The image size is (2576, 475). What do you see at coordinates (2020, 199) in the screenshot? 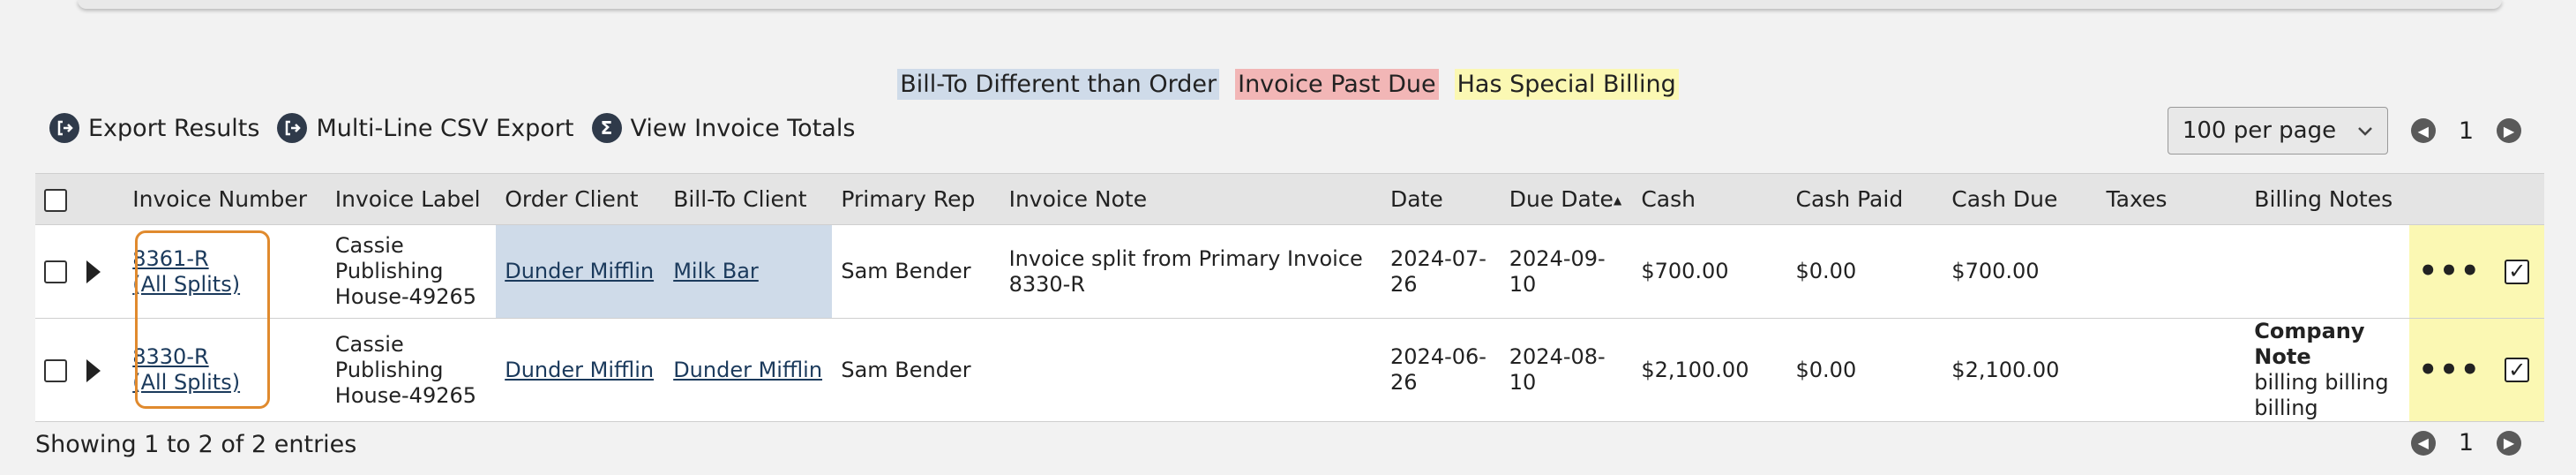
I see `col-cash-due: Cash Due` at bounding box center [2020, 199].